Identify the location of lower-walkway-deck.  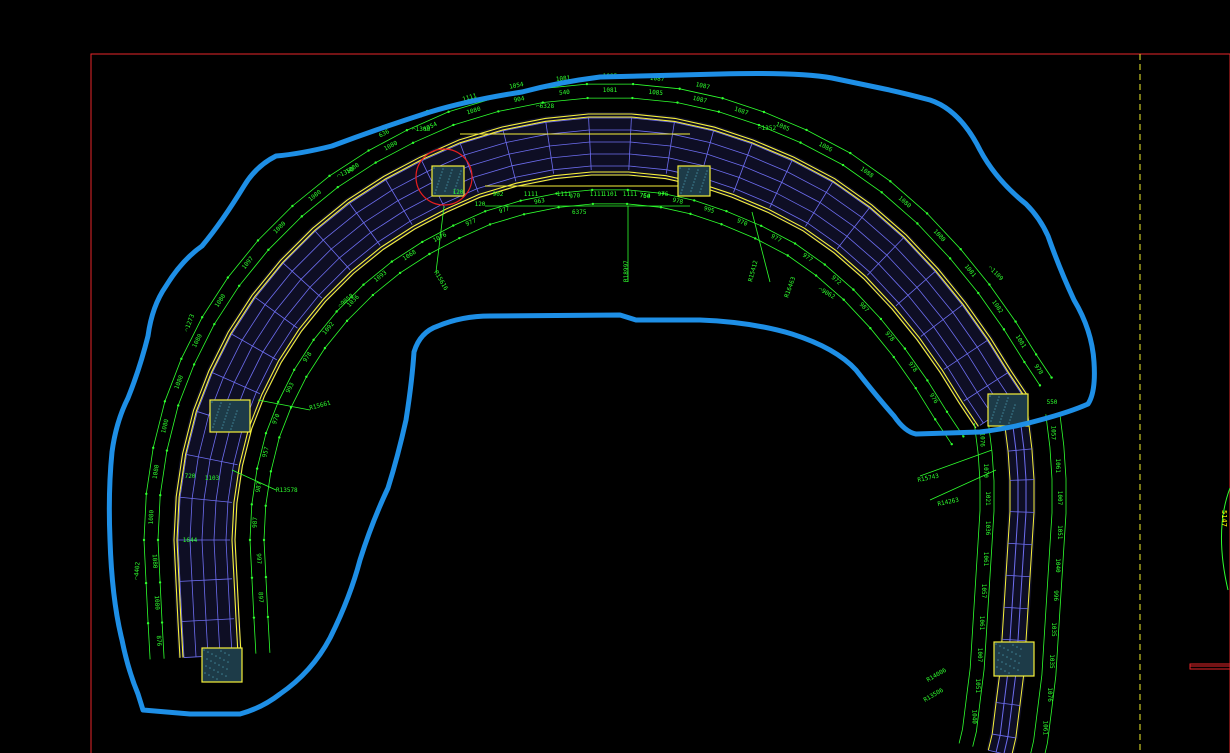
(1011, 584).